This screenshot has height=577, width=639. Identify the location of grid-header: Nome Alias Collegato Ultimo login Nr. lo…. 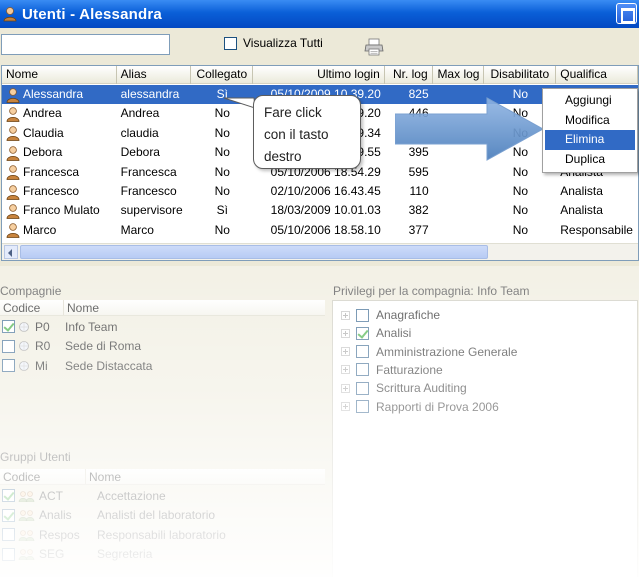
(320, 75).